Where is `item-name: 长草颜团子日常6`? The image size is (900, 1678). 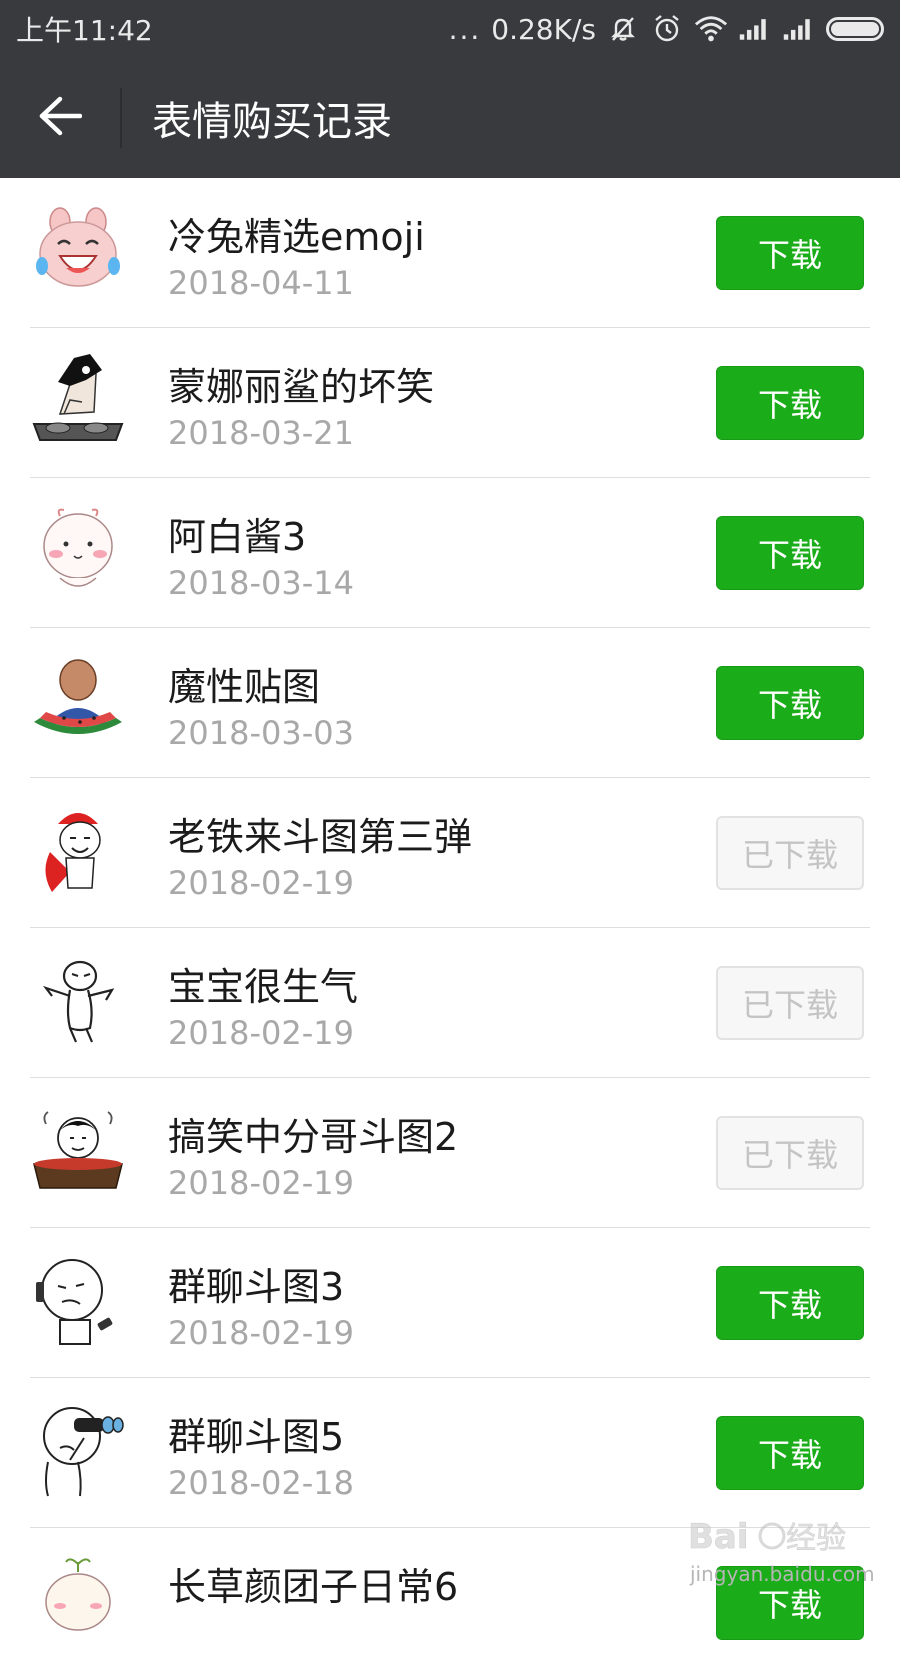 item-name: 长草颜团子日常6 is located at coordinates (313, 1587).